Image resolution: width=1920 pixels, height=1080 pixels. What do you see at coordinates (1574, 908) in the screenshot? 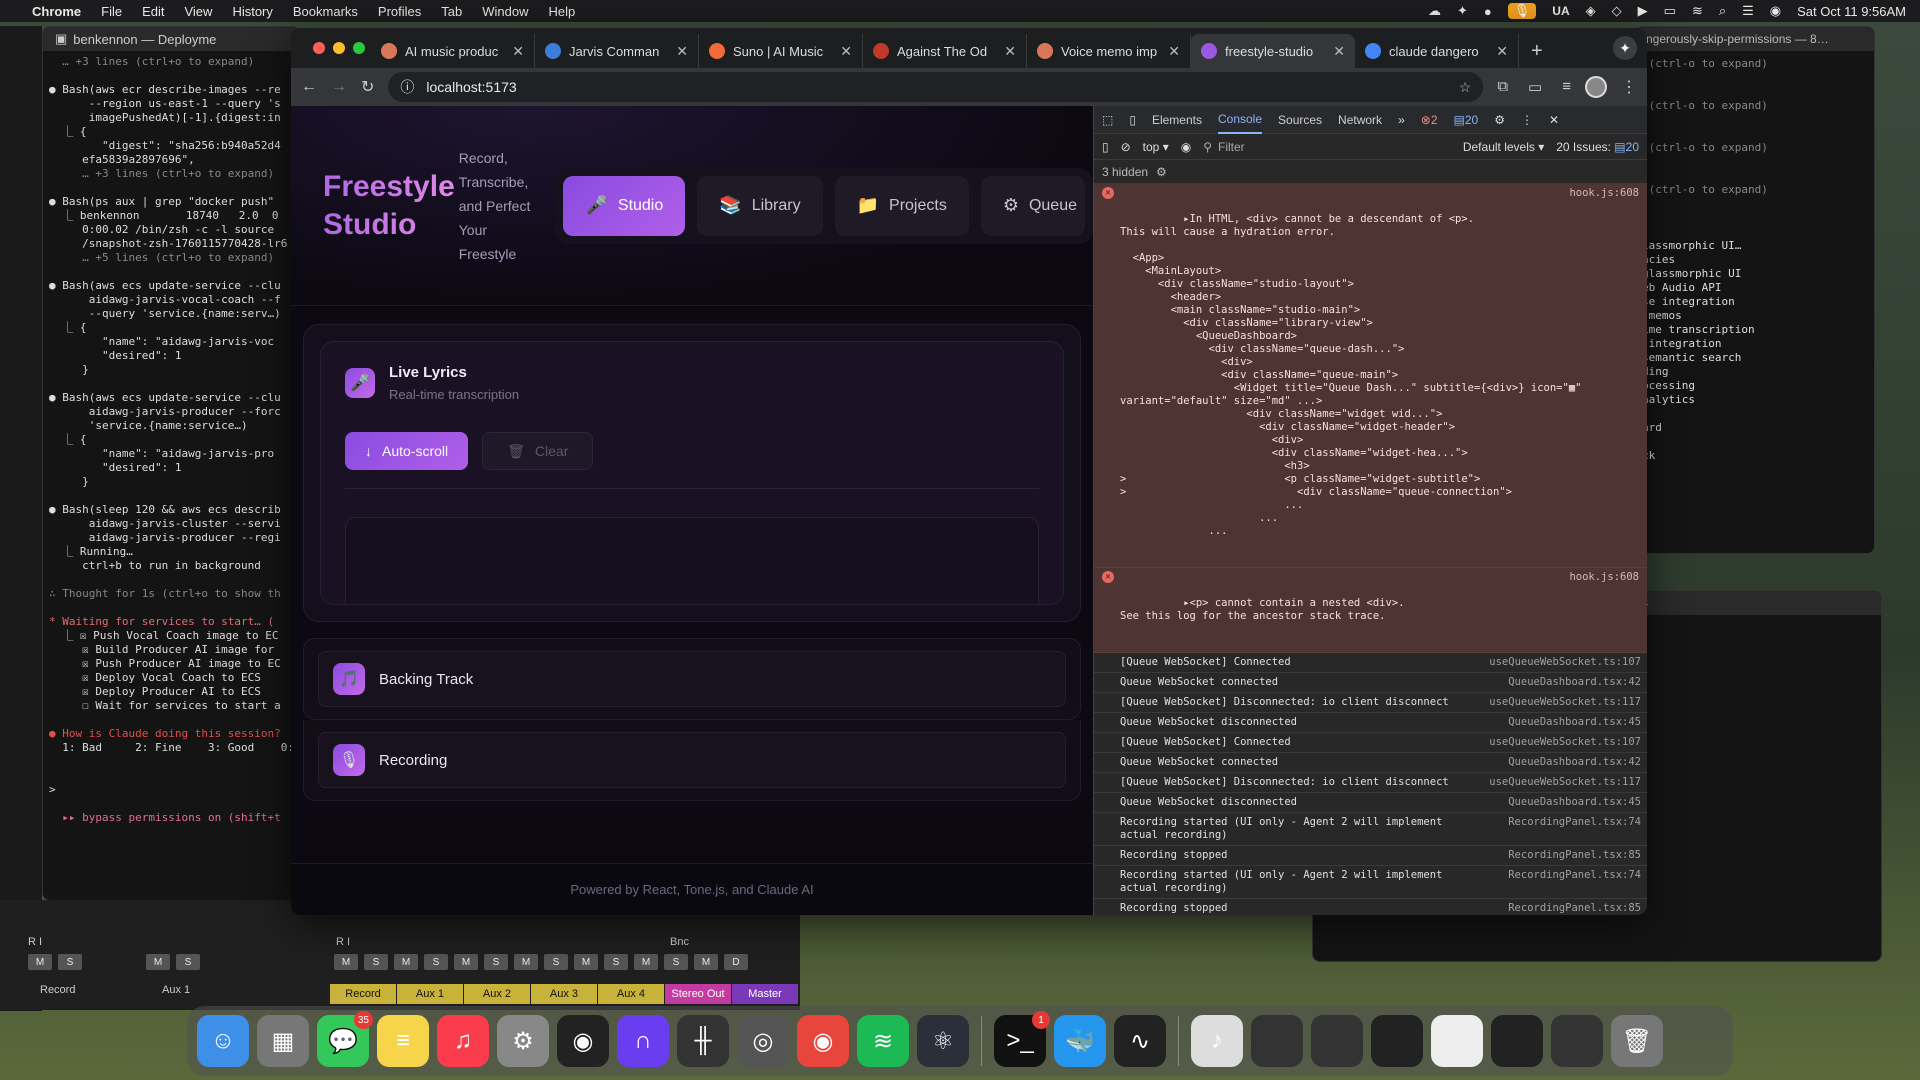
I see `log-source-link: RecordingPanel.tsx:85` at bounding box center [1574, 908].